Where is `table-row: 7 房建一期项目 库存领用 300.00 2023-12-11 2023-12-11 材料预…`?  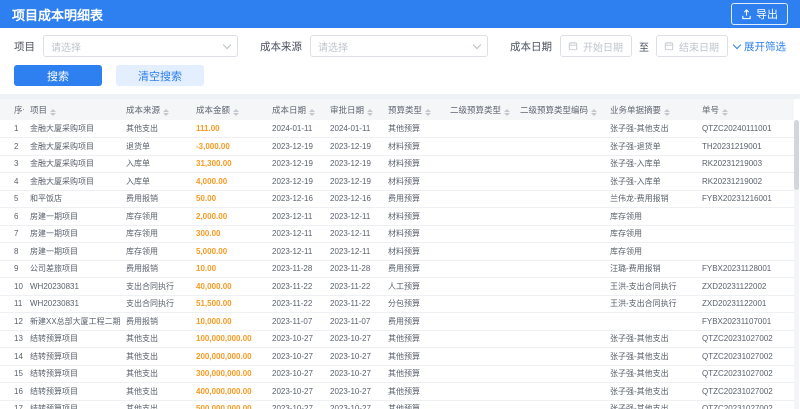
table-row: 7 房建一期项目 库存领用 300.00 2023-12-11 2023-12-11 材料预… is located at coordinates (397, 234).